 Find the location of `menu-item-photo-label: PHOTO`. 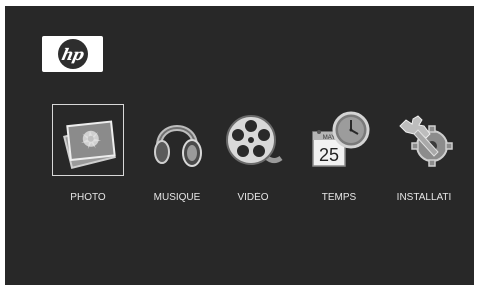

menu-item-photo-label: PHOTO is located at coordinates (88, 197).